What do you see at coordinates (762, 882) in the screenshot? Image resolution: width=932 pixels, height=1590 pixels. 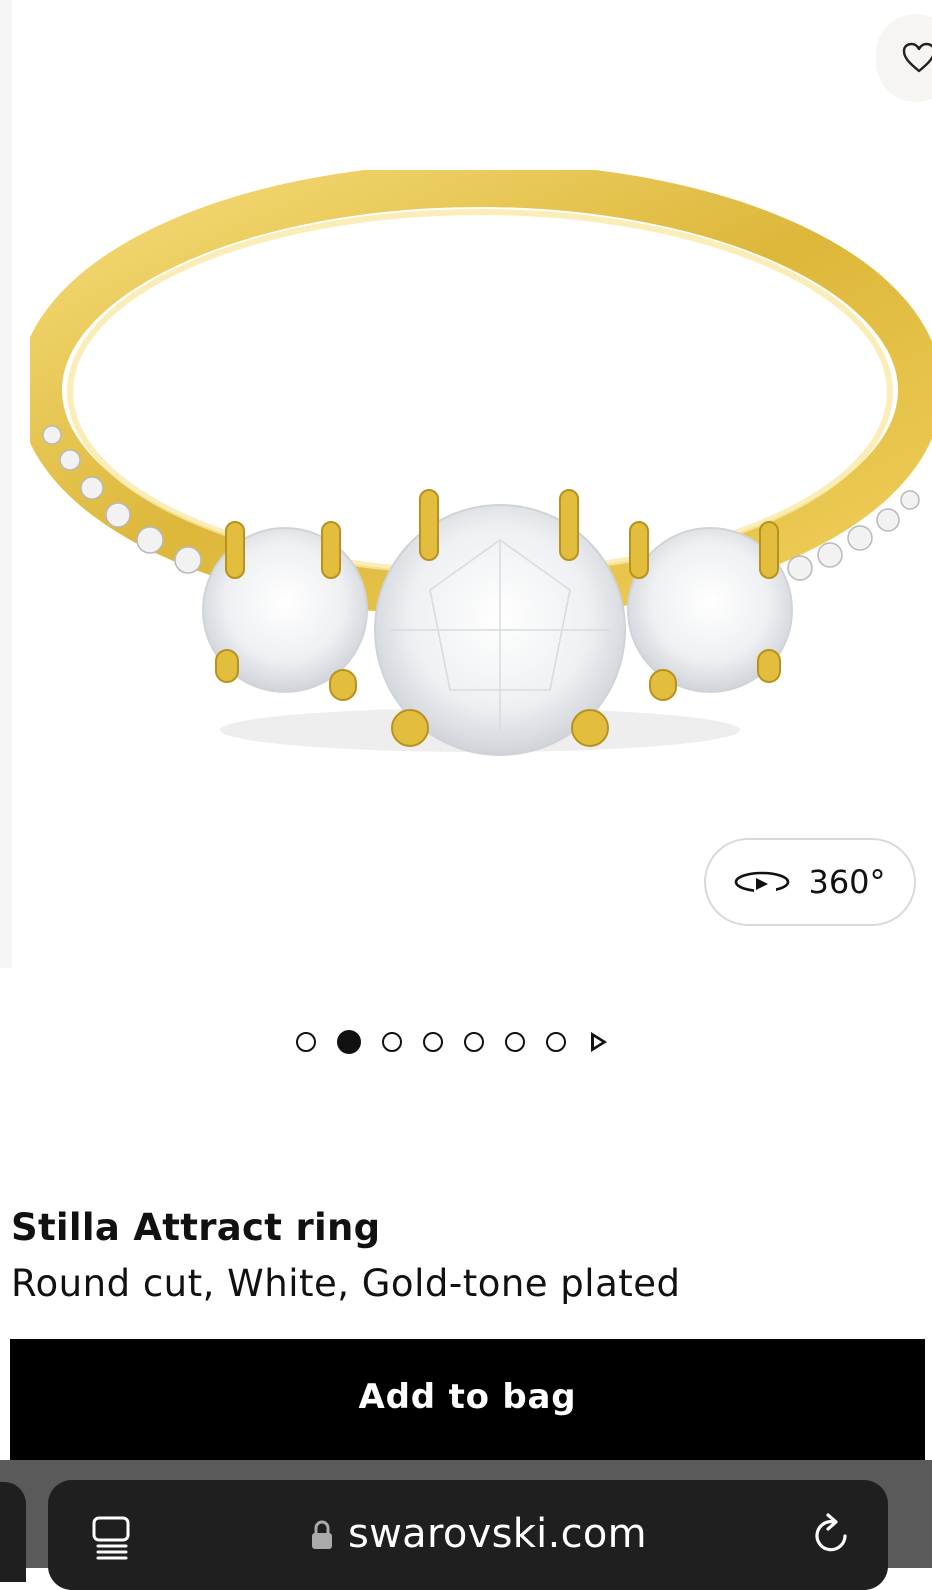 I see `rotate-360-icon` at bounding box center [762, 882].